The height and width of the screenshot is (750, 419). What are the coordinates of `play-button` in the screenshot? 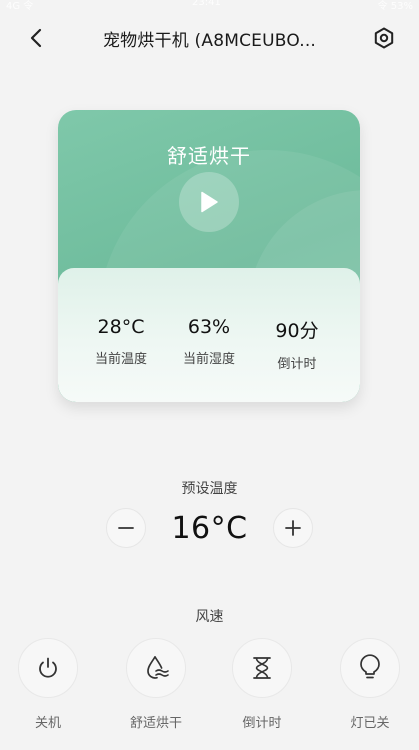 It's located at (209, 202).